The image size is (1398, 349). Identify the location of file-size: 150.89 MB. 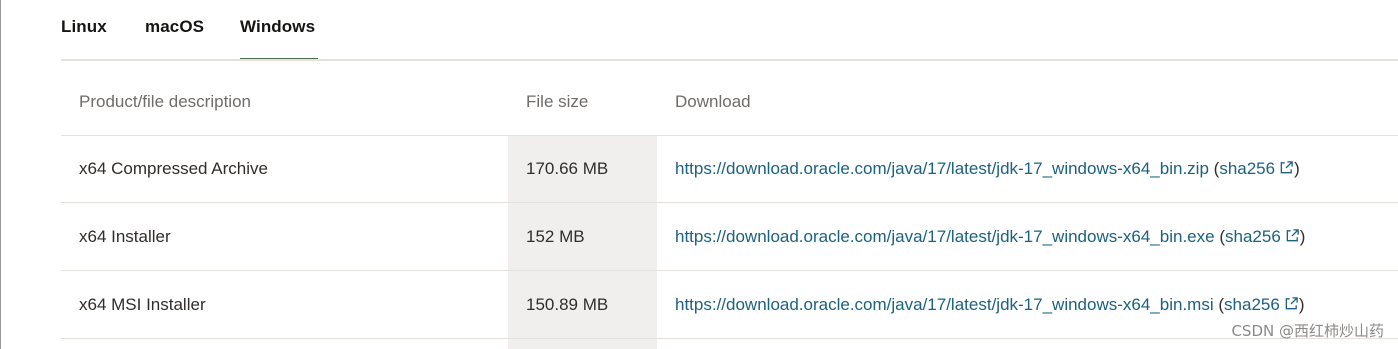
(567, 304).